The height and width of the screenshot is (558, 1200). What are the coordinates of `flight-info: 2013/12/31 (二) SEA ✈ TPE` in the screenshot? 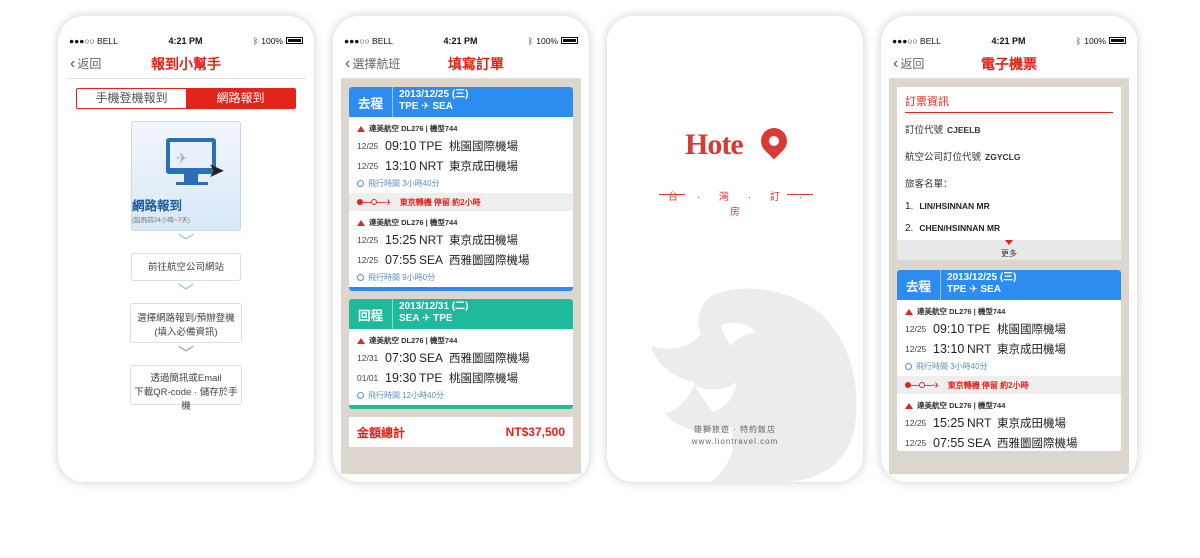 It's located at (431, 314).